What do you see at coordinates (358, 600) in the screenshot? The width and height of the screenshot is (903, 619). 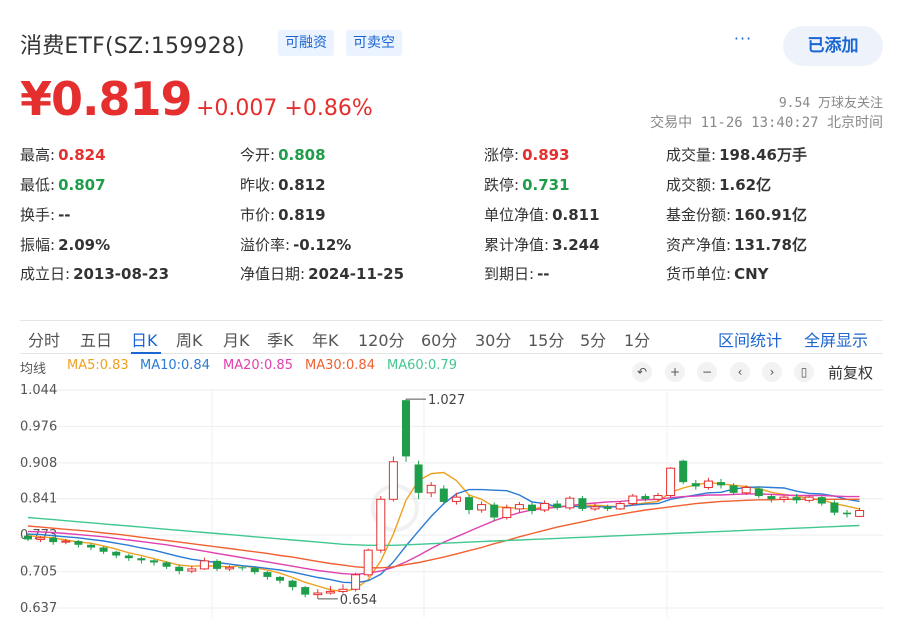 I see `annotation-label: 0.654` at bounding box center [358, 600].